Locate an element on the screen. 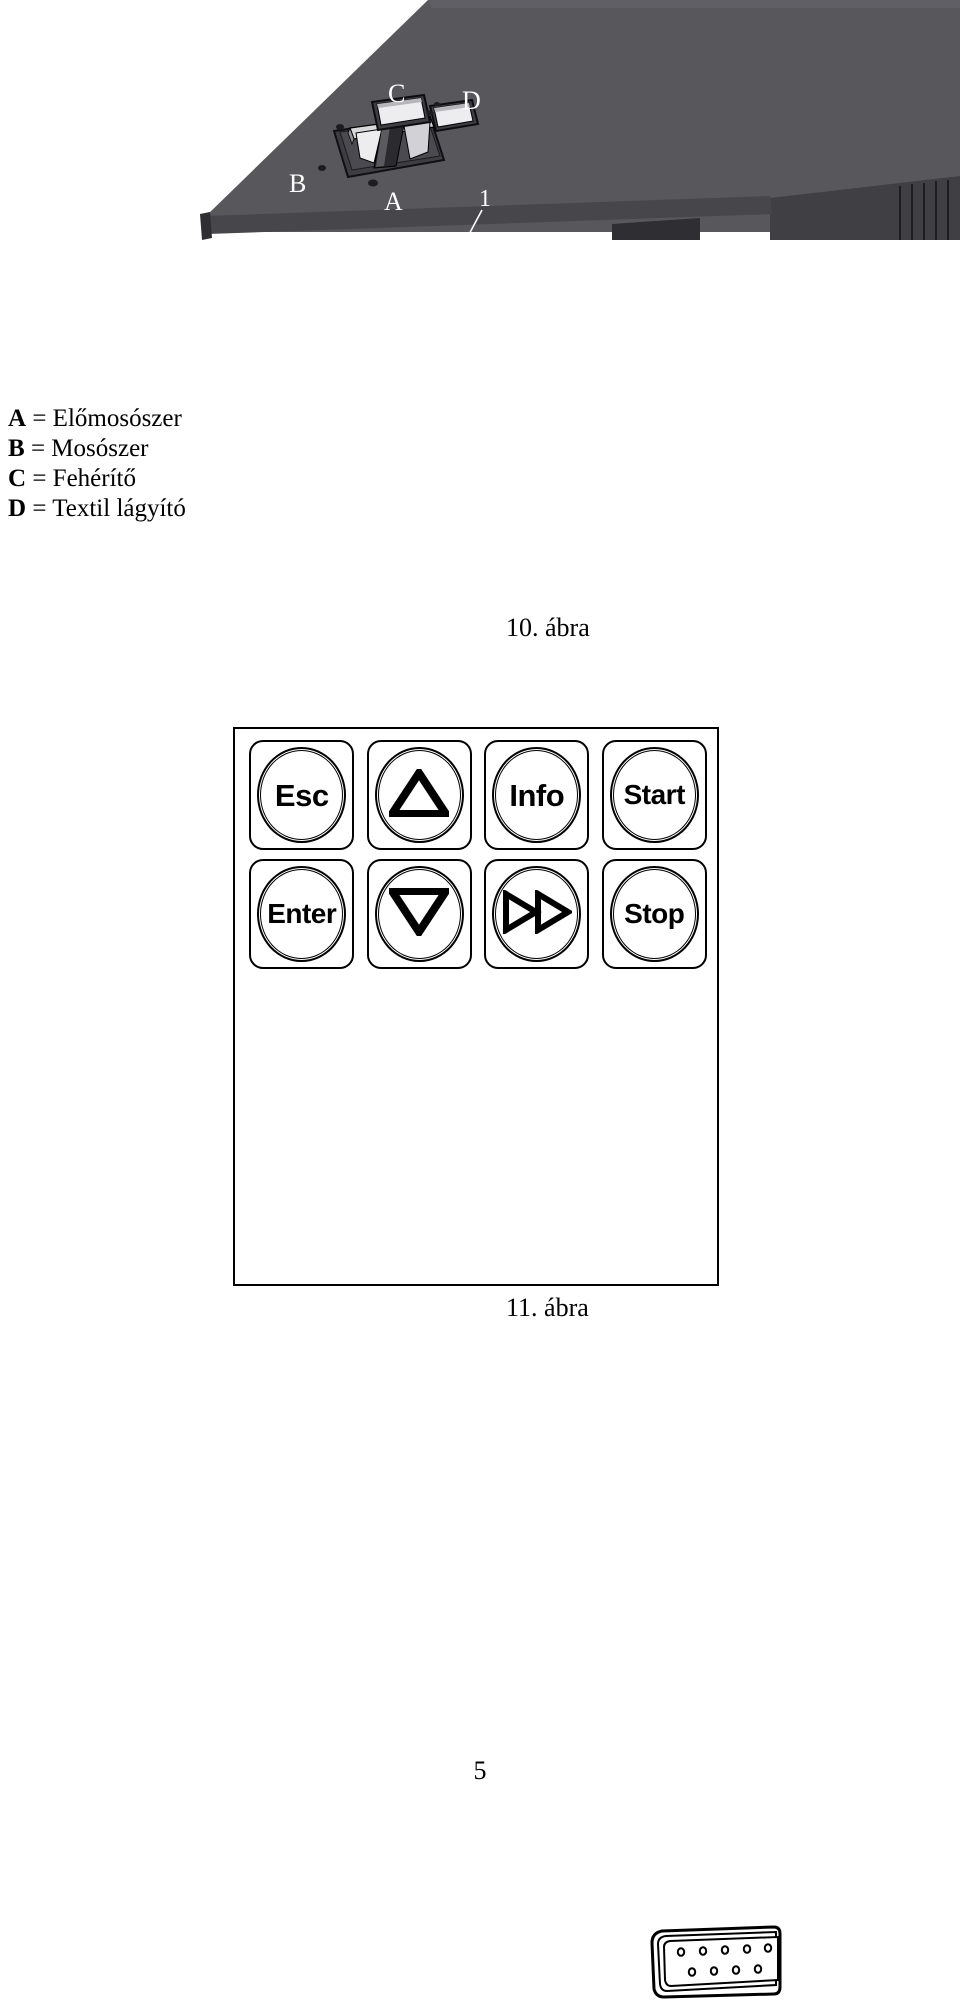 This screenshot has height=2006, width=960. esc-key: Esc is located at coordinates (302, 795).